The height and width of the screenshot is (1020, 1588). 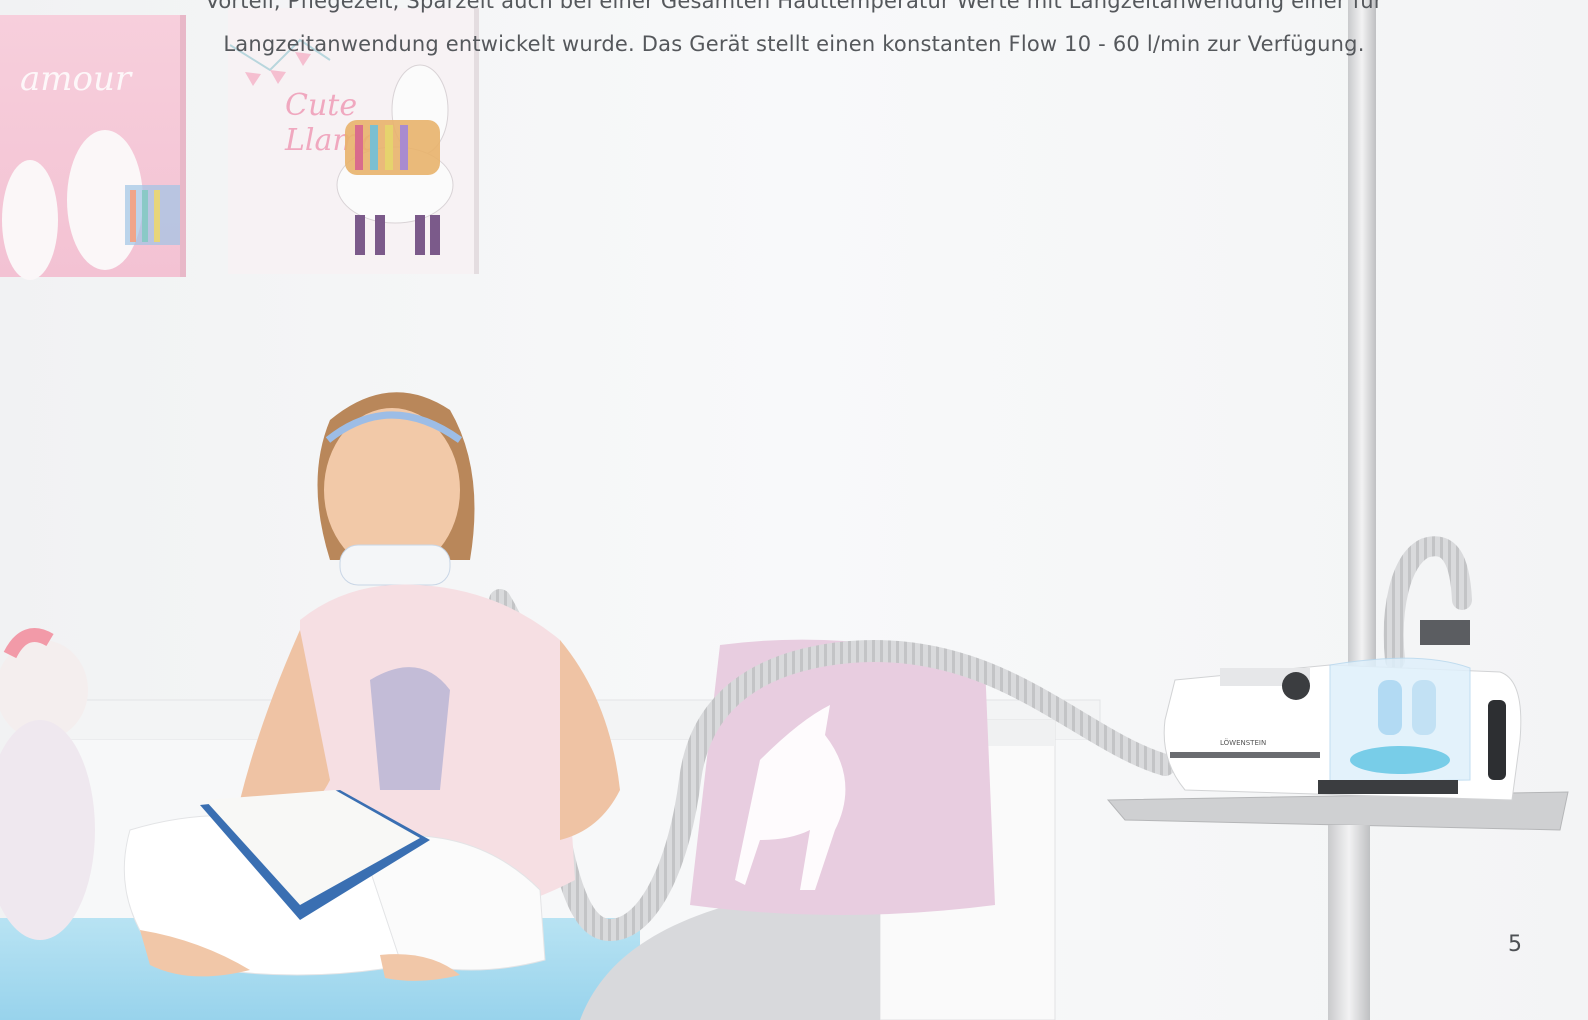 What do you see at coordinates (1362, 340) in the screenshot?
I see `infusion-pole` at bounding box center [1362, 340].